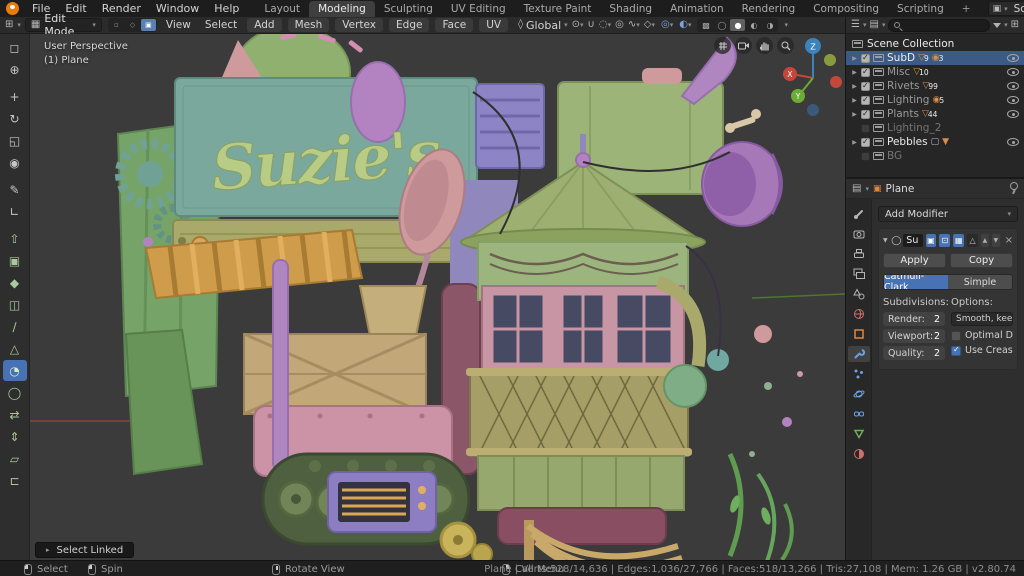  I want to click on optimal-display-row: Optimal Displ.., so click(982, 335).